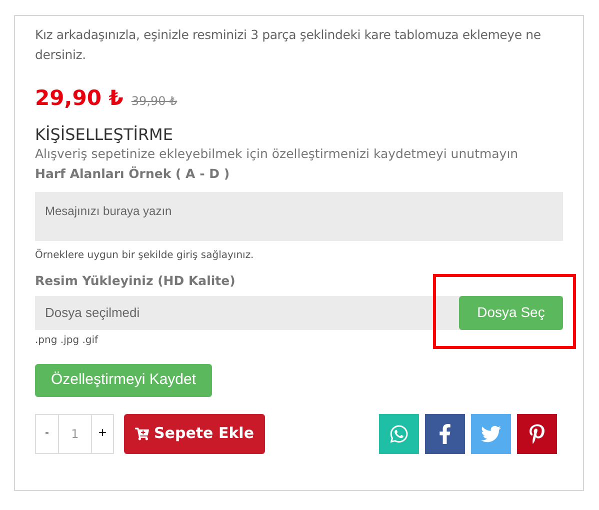  I want to click on product-description: Kız arkadaşınızla, eşinizle resminizi 3 parça şeklindeki kare tablomuza eklemeye ne dersiniz., so click(288, 45).